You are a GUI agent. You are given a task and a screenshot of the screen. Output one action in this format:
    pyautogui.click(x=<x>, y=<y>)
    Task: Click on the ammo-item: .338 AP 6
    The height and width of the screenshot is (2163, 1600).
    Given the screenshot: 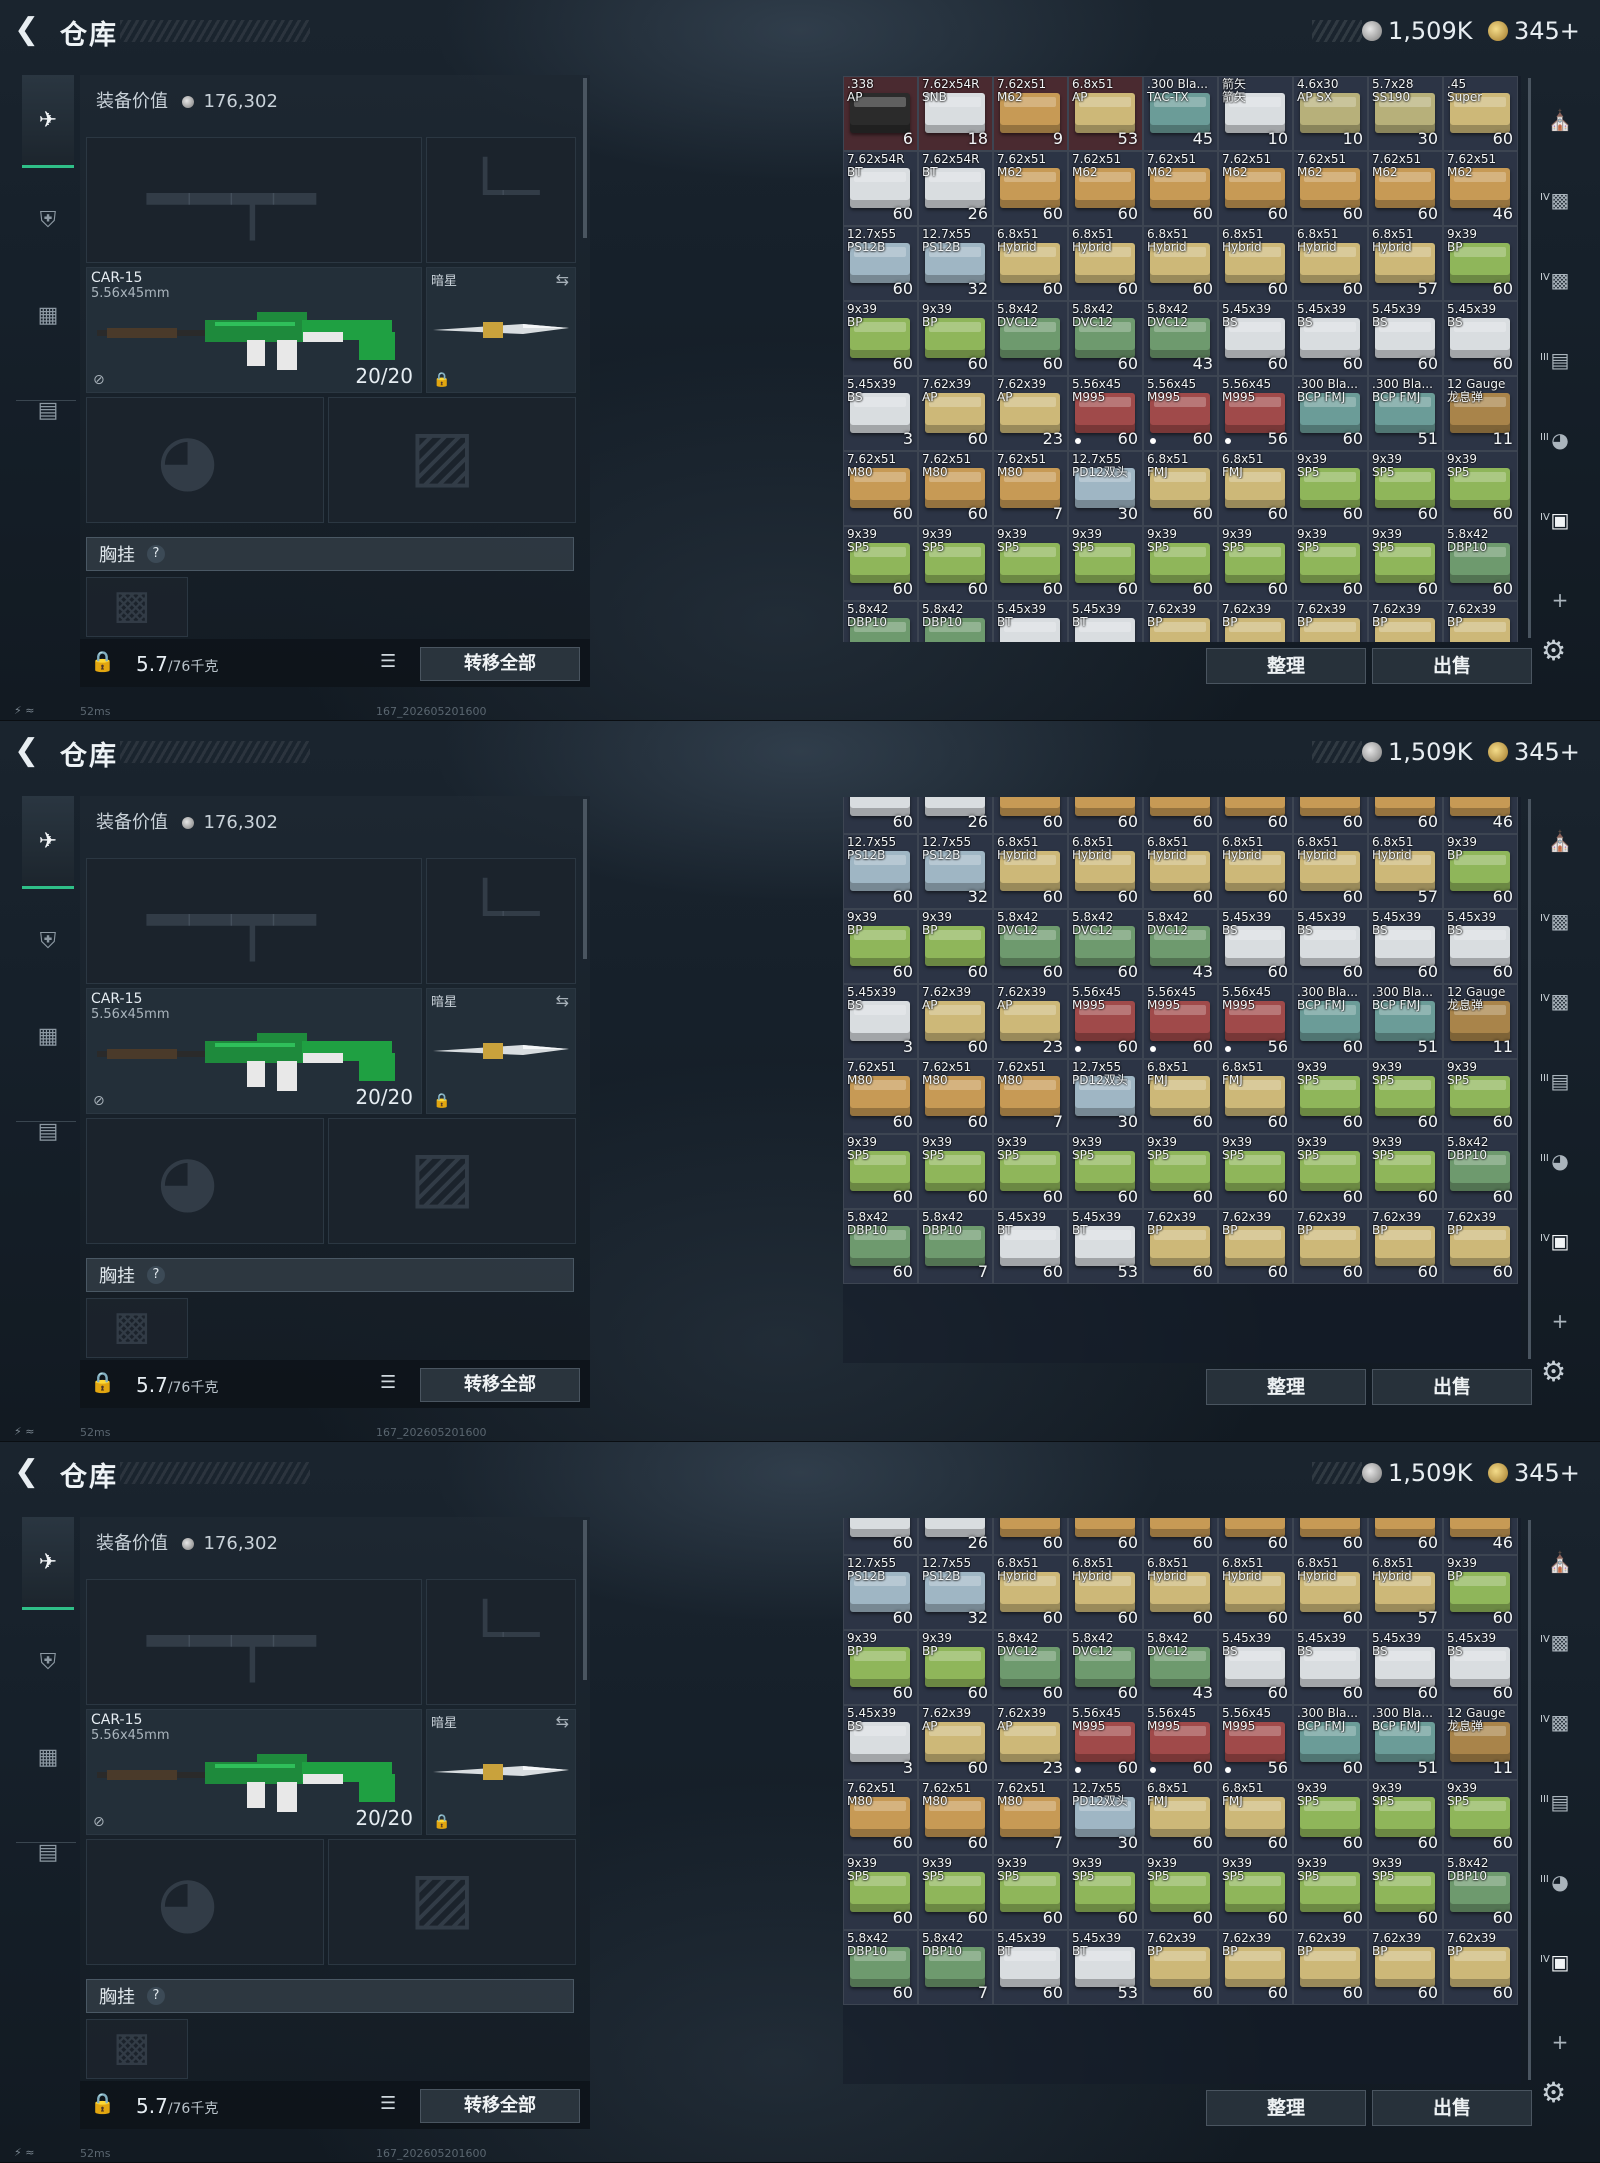 What is the action you would take?
    pyautogui.click(x=880, y=113)
    